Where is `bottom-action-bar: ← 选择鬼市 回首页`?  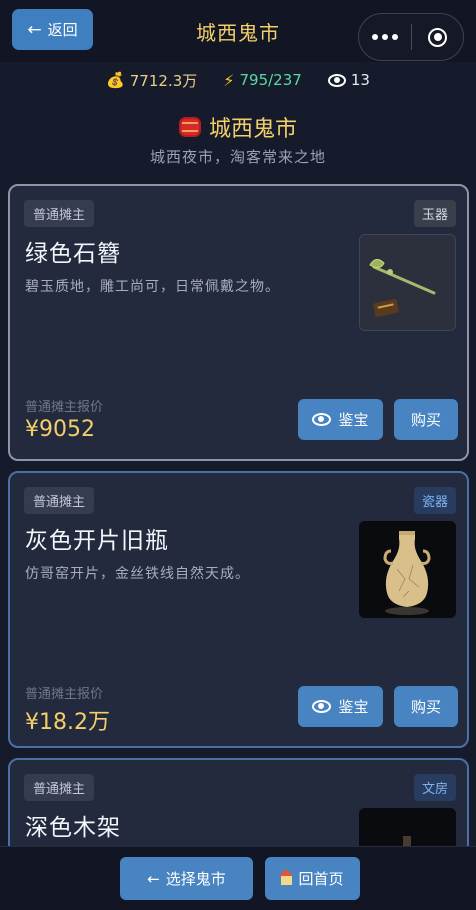 bottom-action-bar: ← 选择鬼市 回首页 is located at coordinates (238, 878).